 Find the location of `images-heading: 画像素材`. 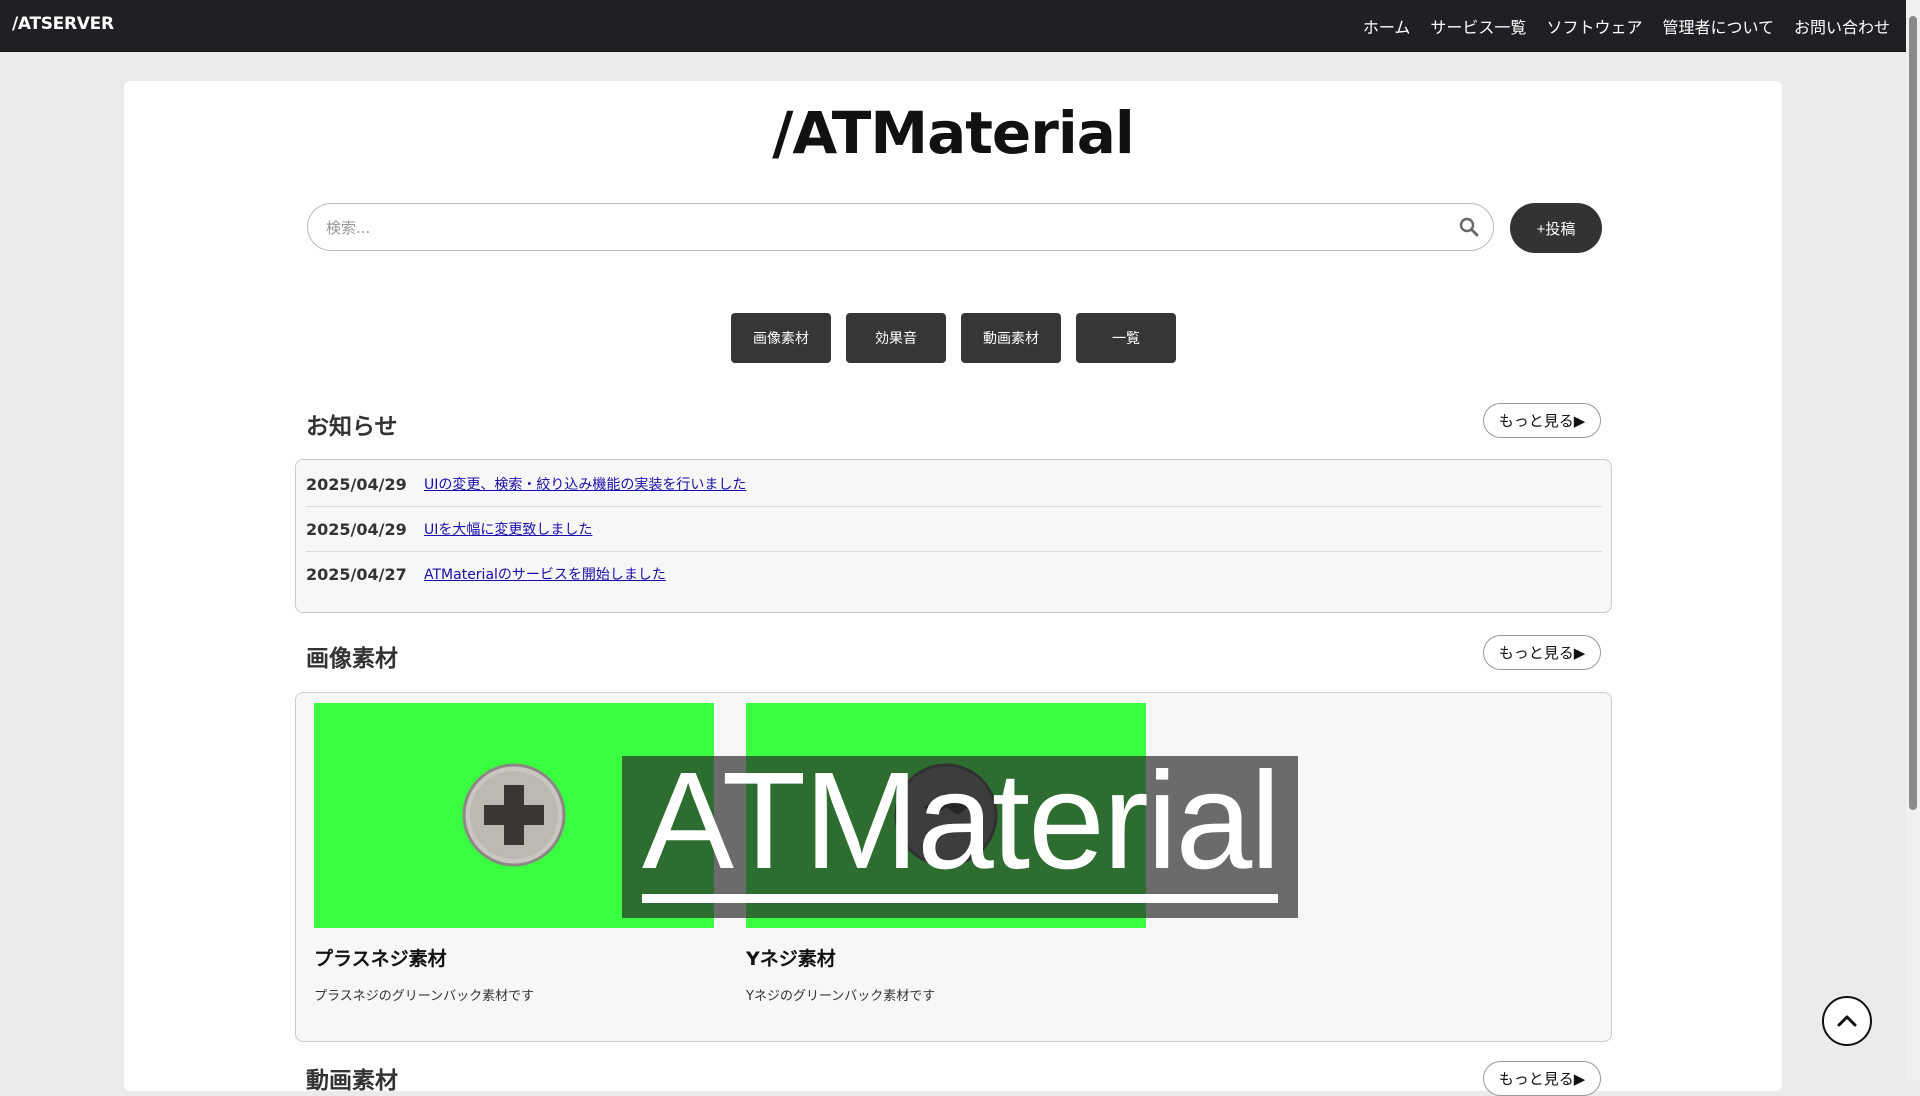

images-heading: 画像素材 is located at coordinates (352, 659).